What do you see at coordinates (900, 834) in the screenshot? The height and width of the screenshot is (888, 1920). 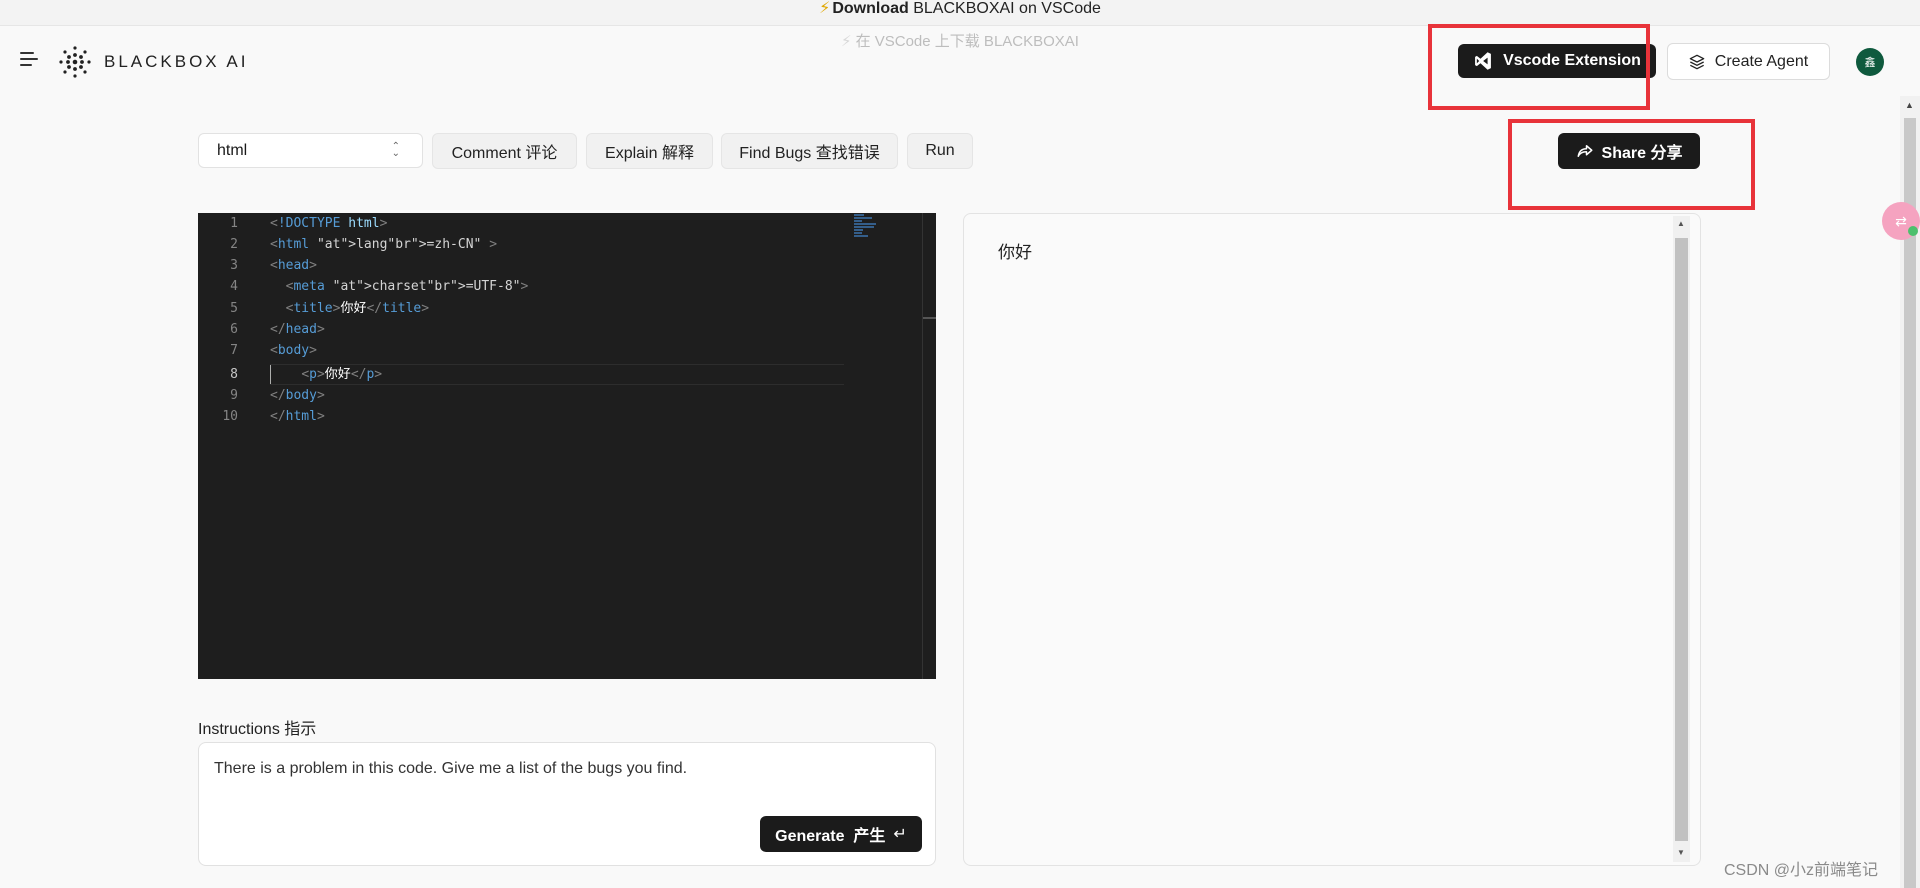 I see `return-key-icon: ↵` at bounding box center [900, 834].